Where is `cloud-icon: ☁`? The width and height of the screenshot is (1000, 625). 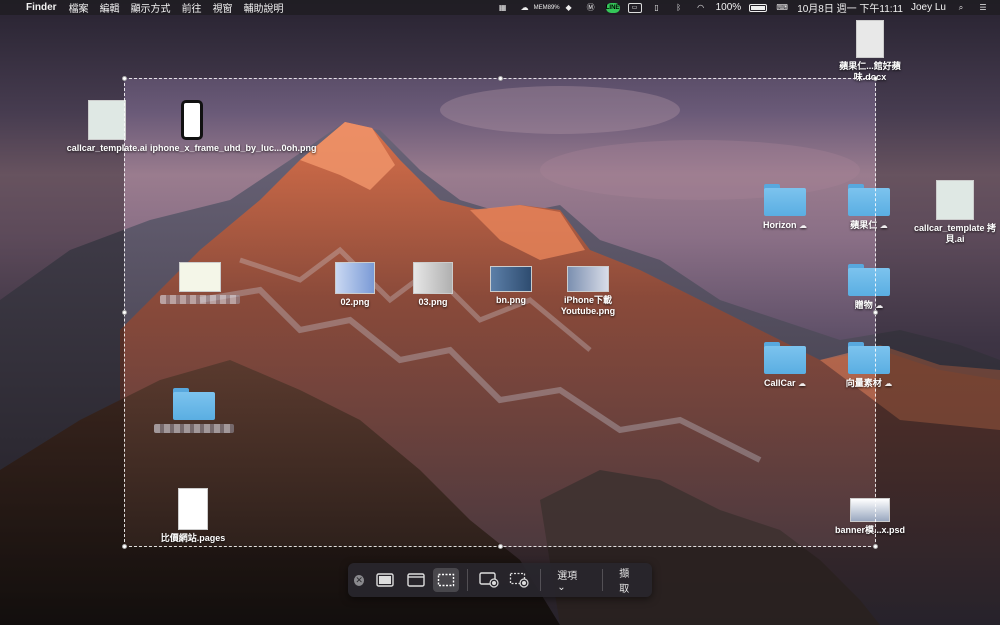
cloud-icon: ☁ is located at coordinates (525, 8).